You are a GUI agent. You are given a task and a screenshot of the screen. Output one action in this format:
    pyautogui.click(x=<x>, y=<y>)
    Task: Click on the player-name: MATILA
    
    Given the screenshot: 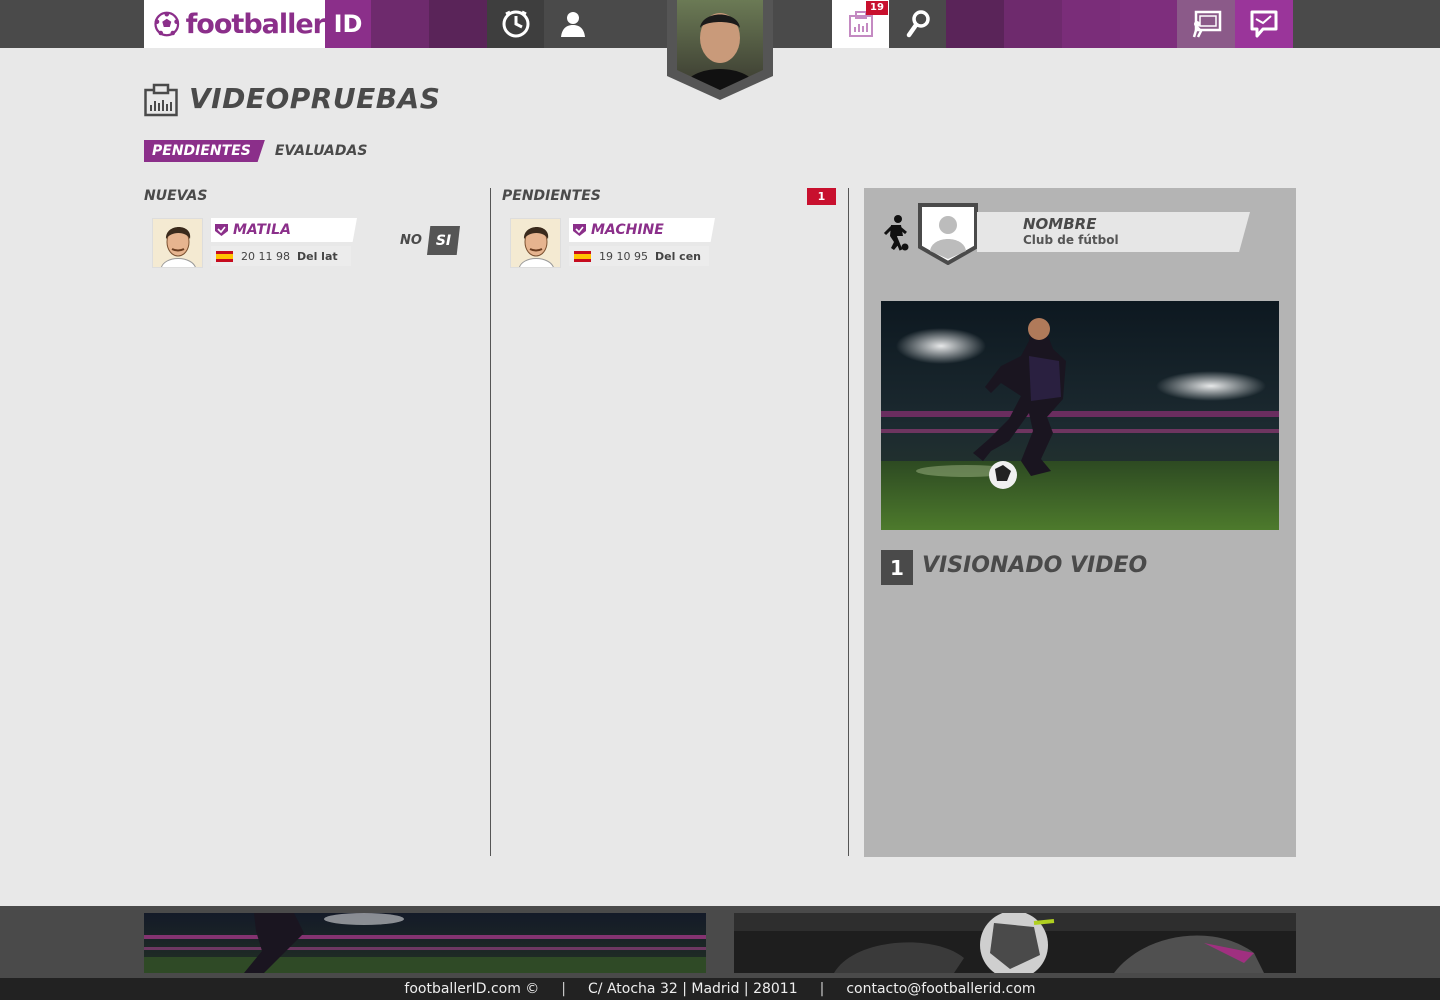 What is the action you would take?
    pyautogui.click(x=262, y=230)
    